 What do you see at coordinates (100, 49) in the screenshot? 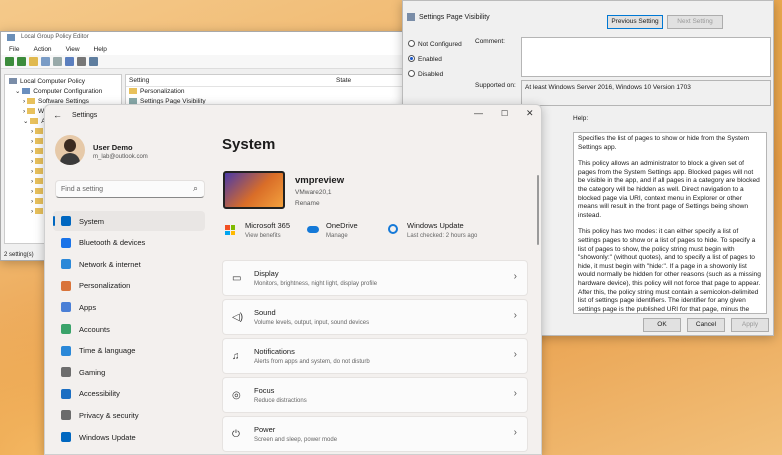
I see `menu-help: Help` at bounding box center [100, 49].